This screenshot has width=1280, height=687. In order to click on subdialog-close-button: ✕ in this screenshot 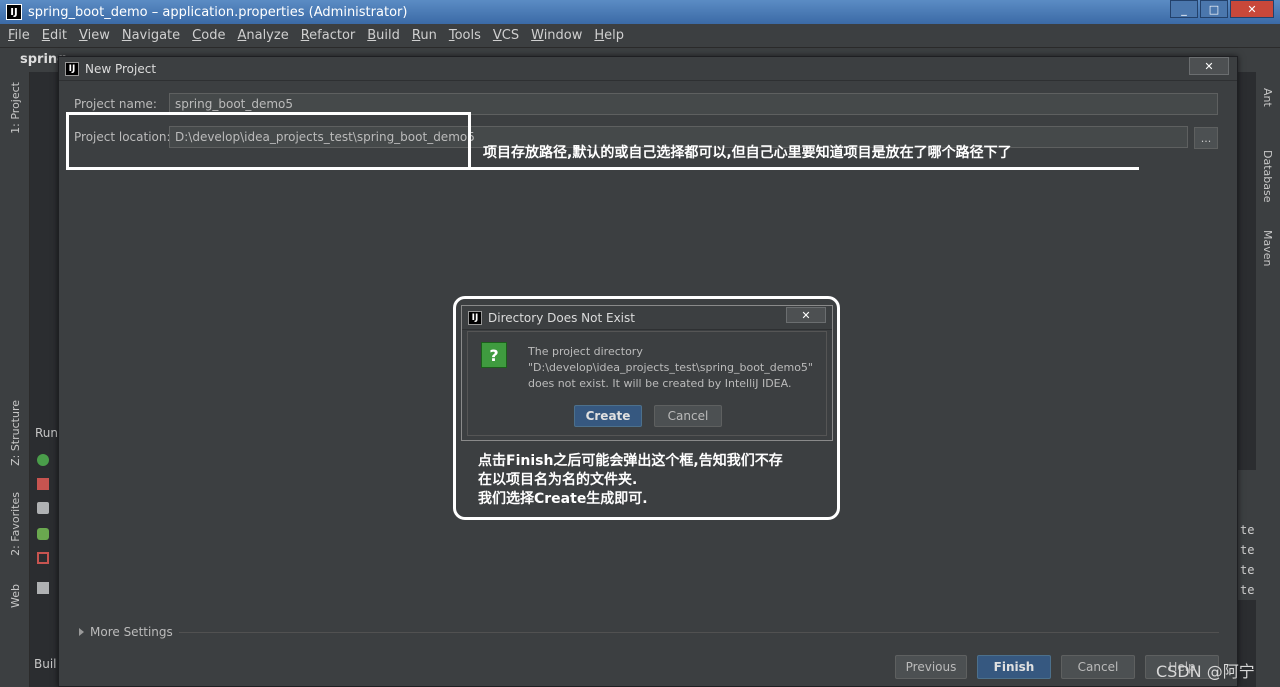, I will do `click(806, 315)`.